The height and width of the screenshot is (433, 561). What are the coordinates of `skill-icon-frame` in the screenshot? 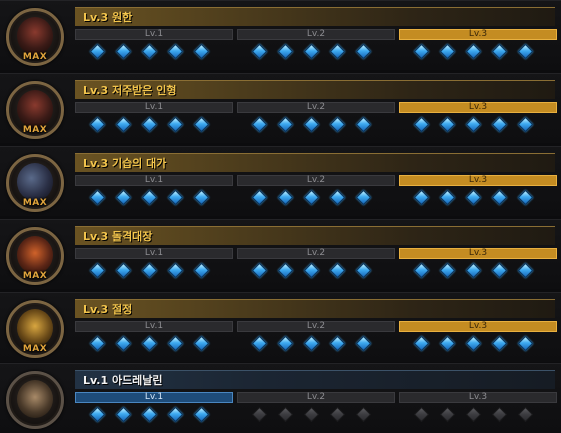 It's located at (35, 400).